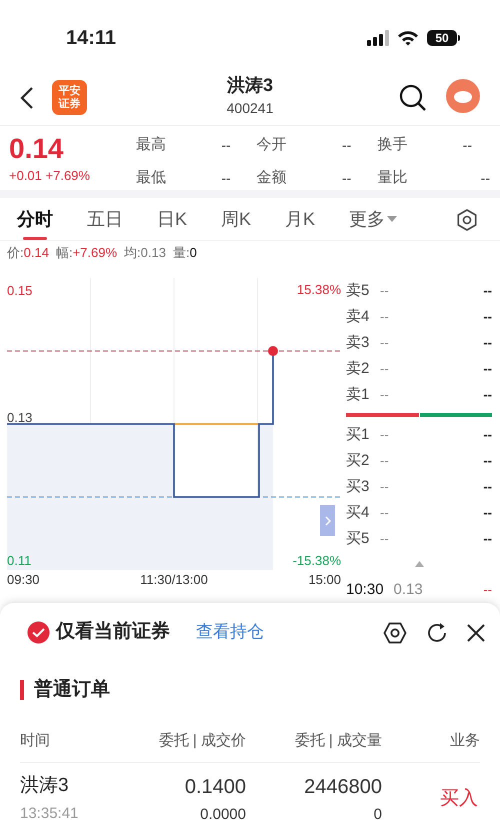 The height and width of the screenshot is (824, 500). What do you see at coordinates (271, 145) in the screenshot?
I see `stat-label: 今开` at bounding box center [271, 145].